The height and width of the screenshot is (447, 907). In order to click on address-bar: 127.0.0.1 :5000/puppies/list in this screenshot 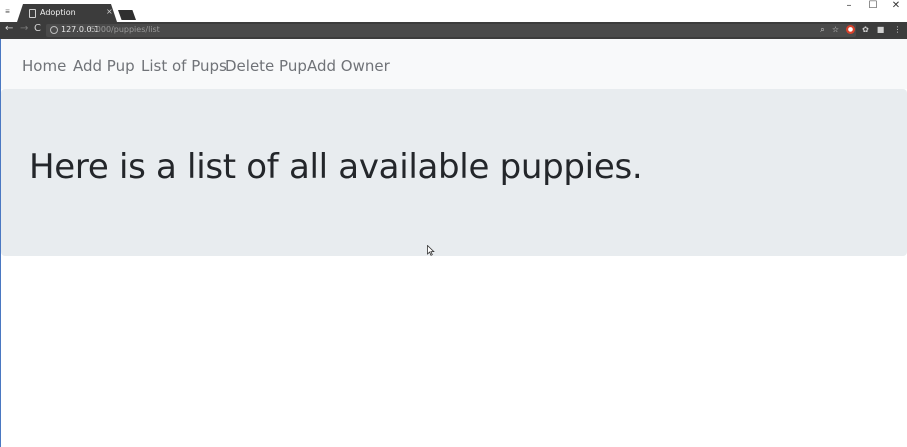, I will do `click(451, 30)`.